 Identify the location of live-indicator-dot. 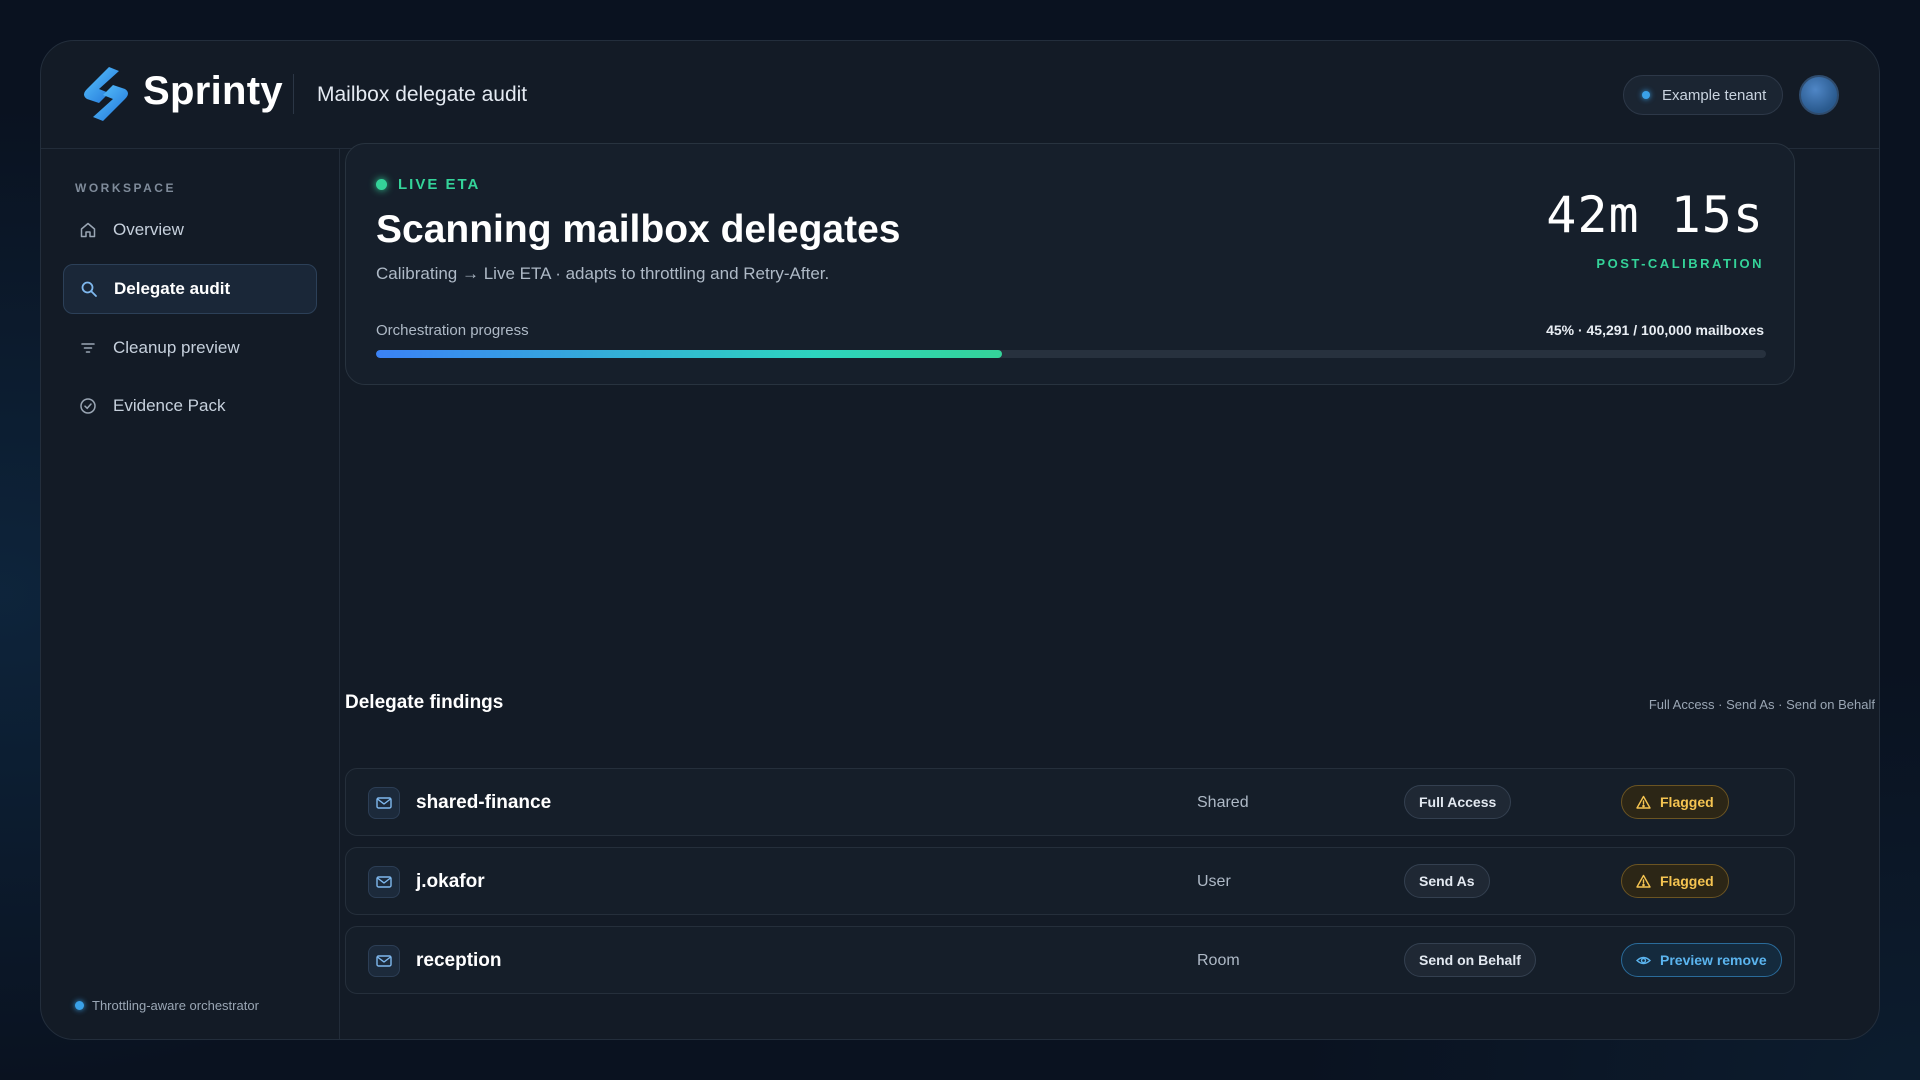
(381, 184).